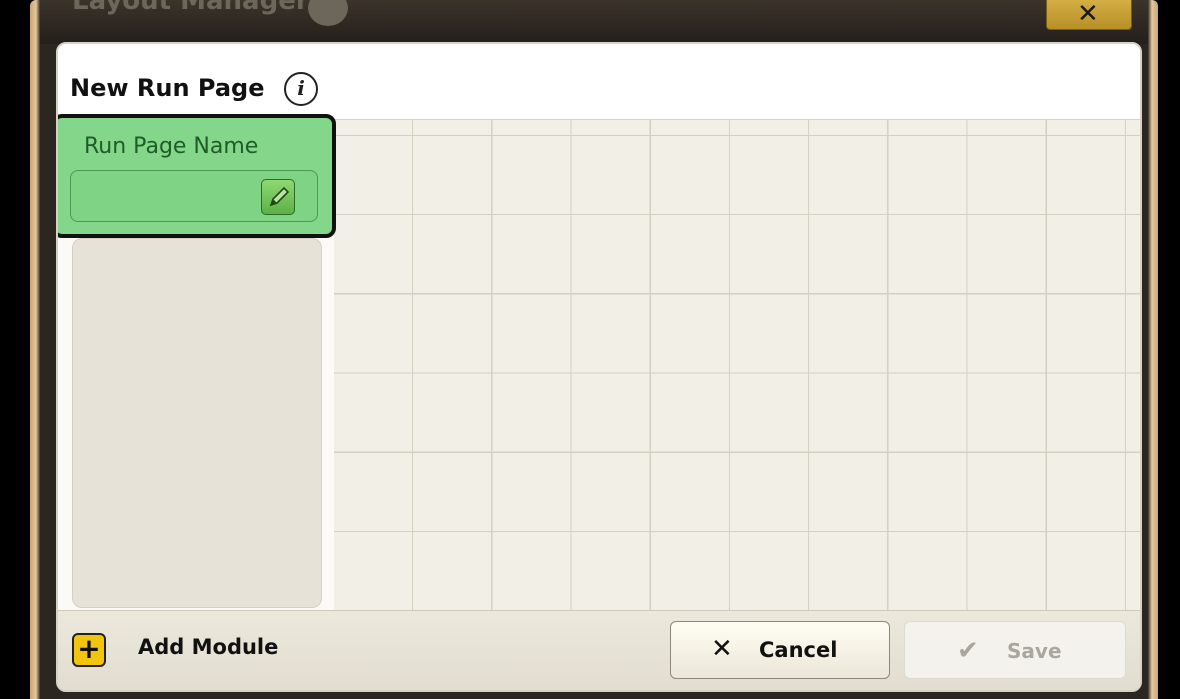 Image resolution: width=1180 pixels, height=699 pixels. What do you see at coordinates (167, 88) in the screenshot?
I see `page-title: New Run Page` at bounding box center [167, 88].